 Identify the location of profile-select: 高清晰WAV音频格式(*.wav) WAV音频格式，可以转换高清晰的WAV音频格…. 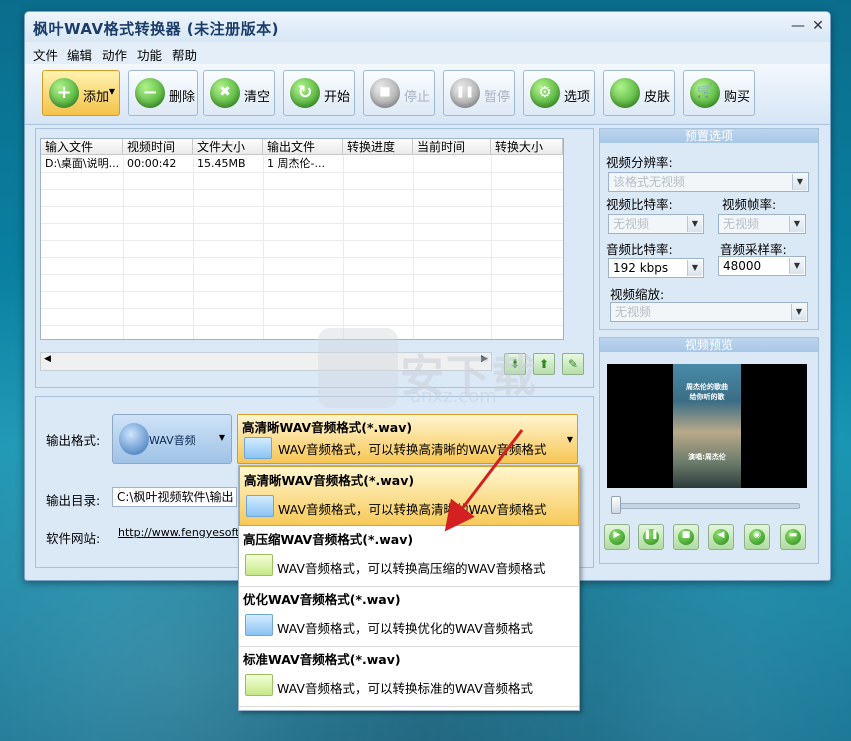
(407, 439).